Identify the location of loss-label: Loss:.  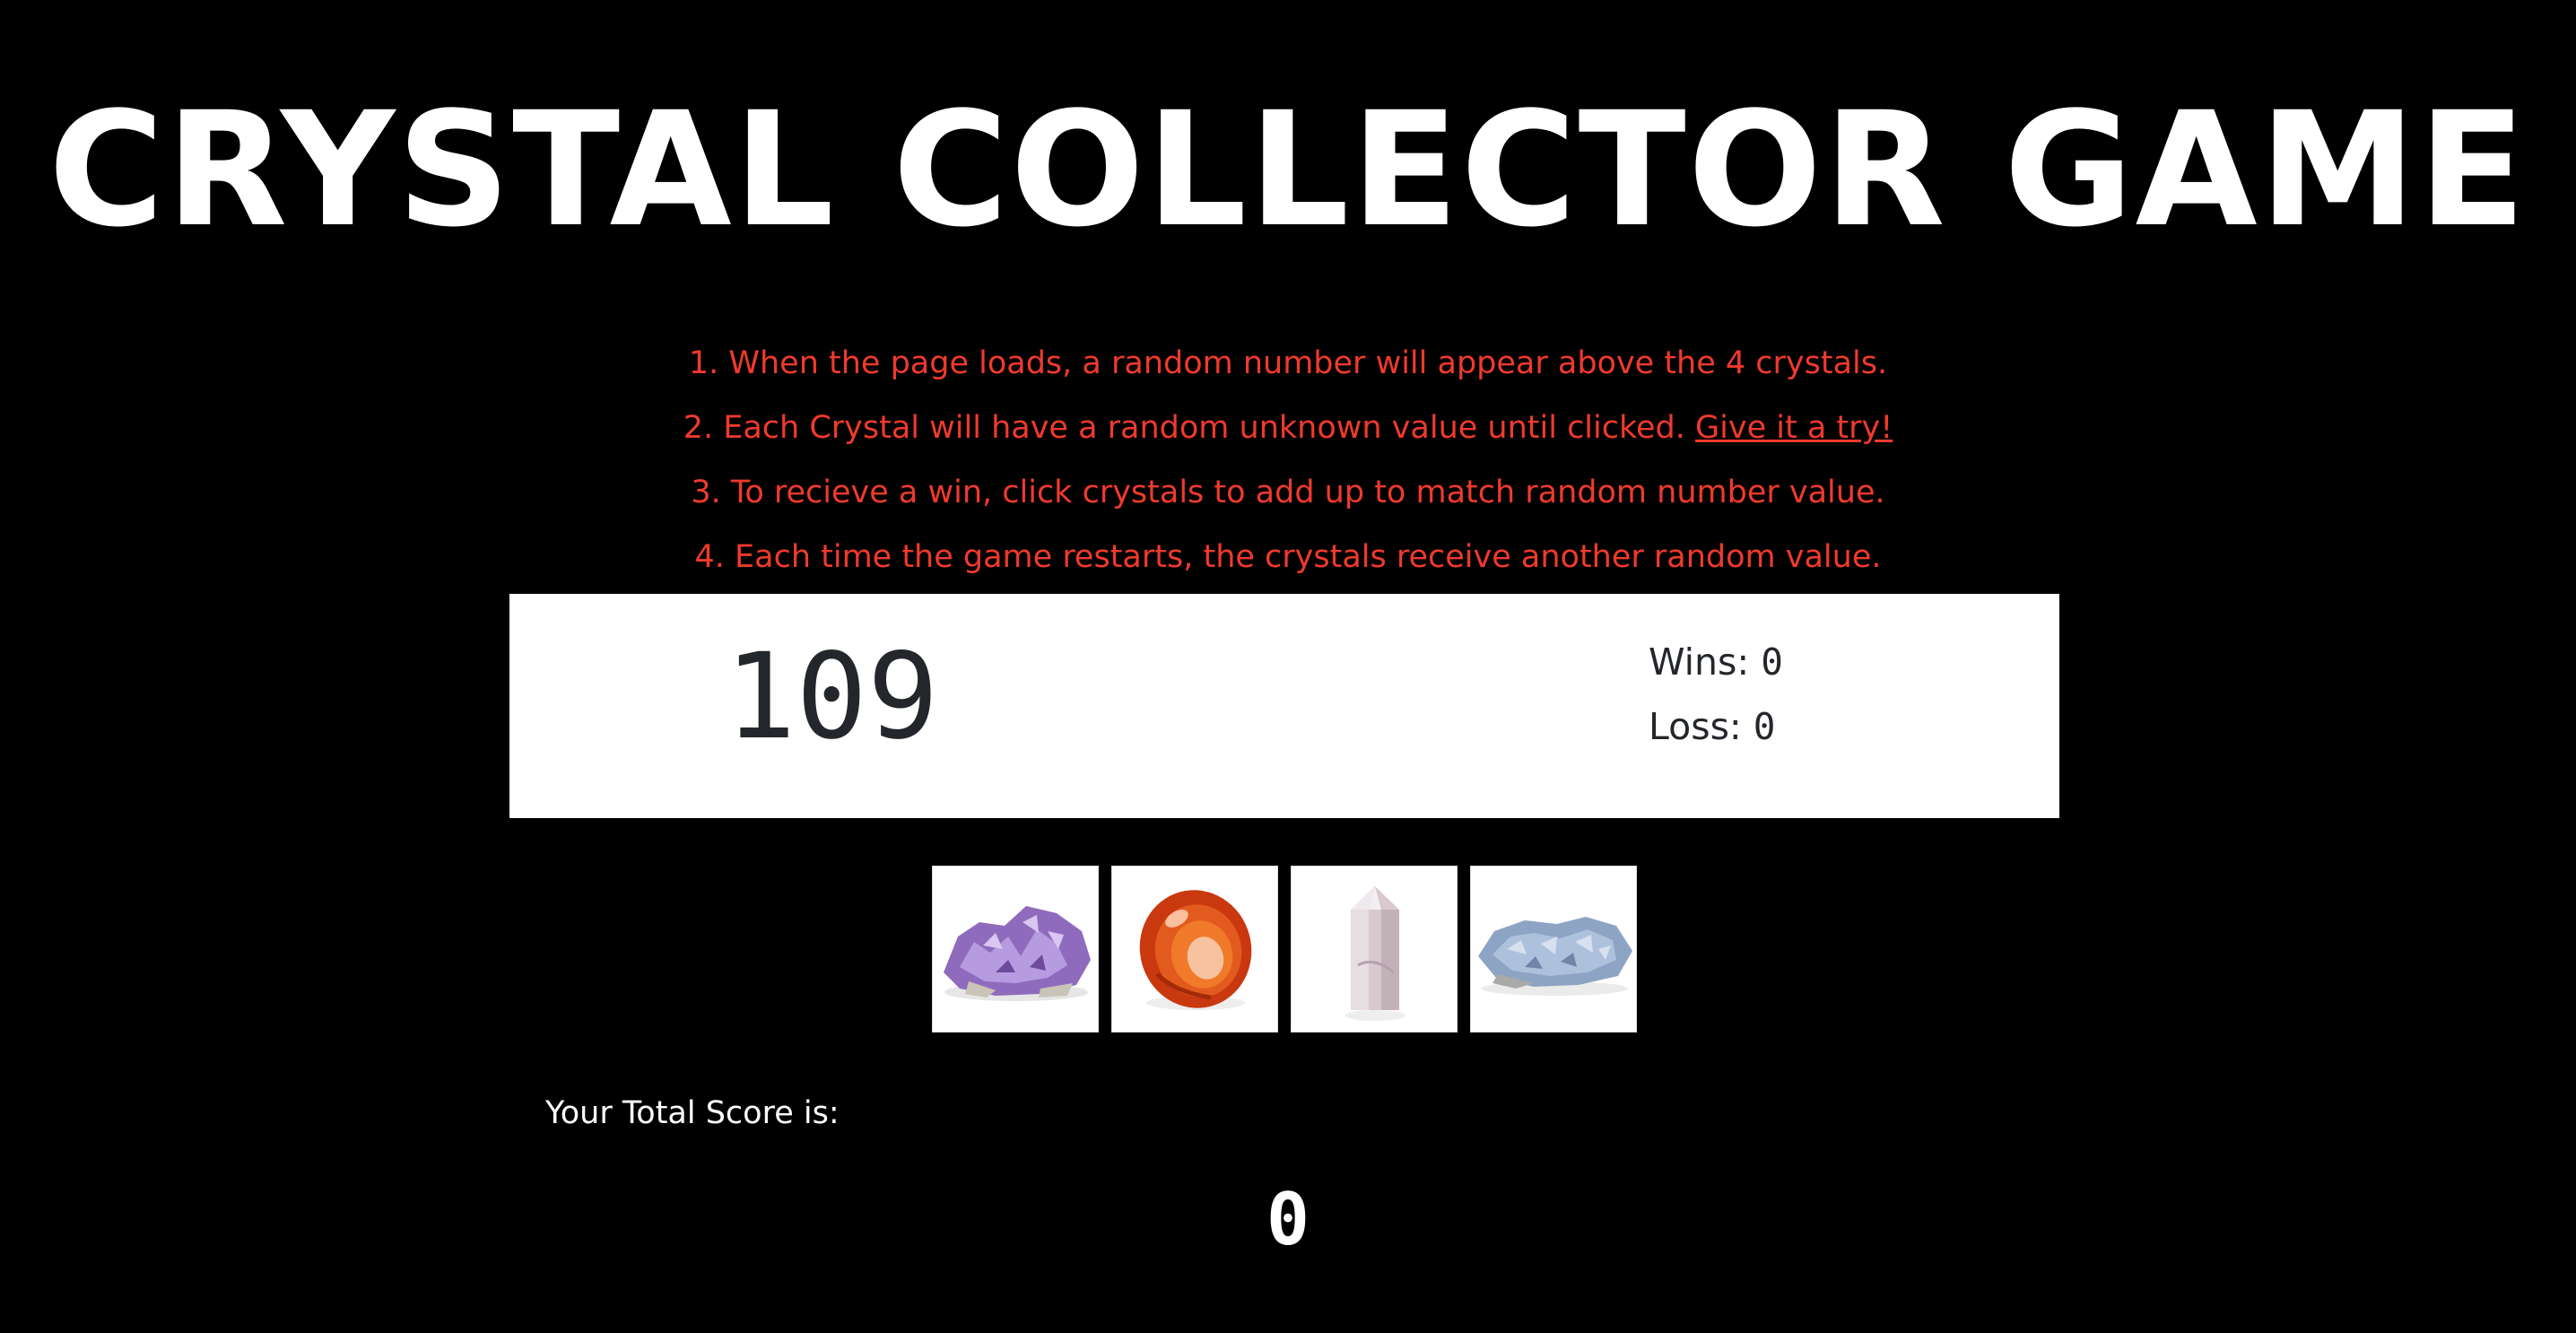
(1701, 726).